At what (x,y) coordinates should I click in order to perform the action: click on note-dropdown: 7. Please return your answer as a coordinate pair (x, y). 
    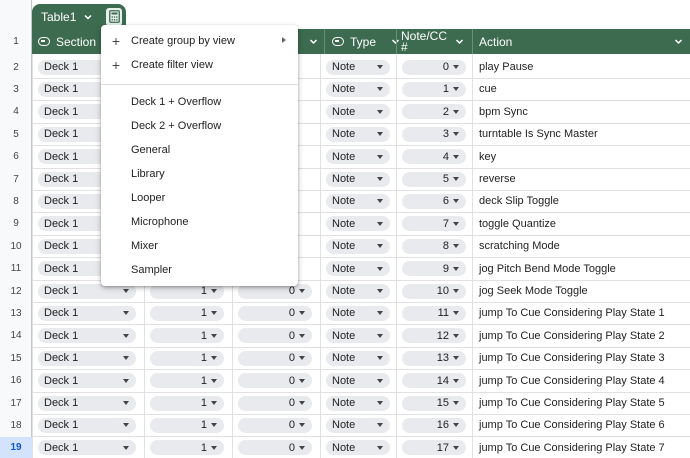
    Looking at the image, I should click on (434, 224).